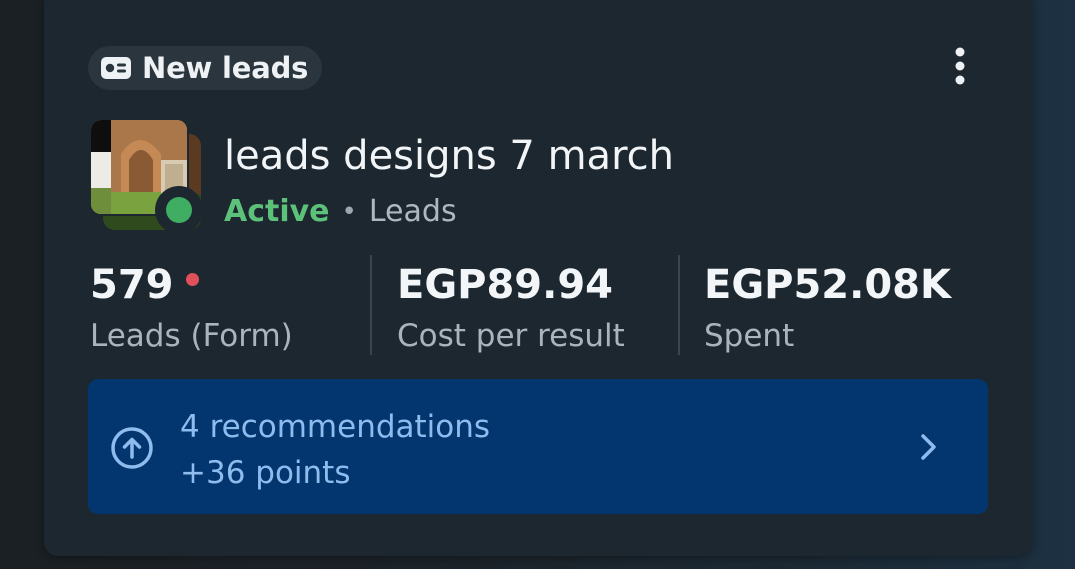 This screenshot has height=569, width=1075. I want to click on objective-chip: New leads, so click(205, 68).